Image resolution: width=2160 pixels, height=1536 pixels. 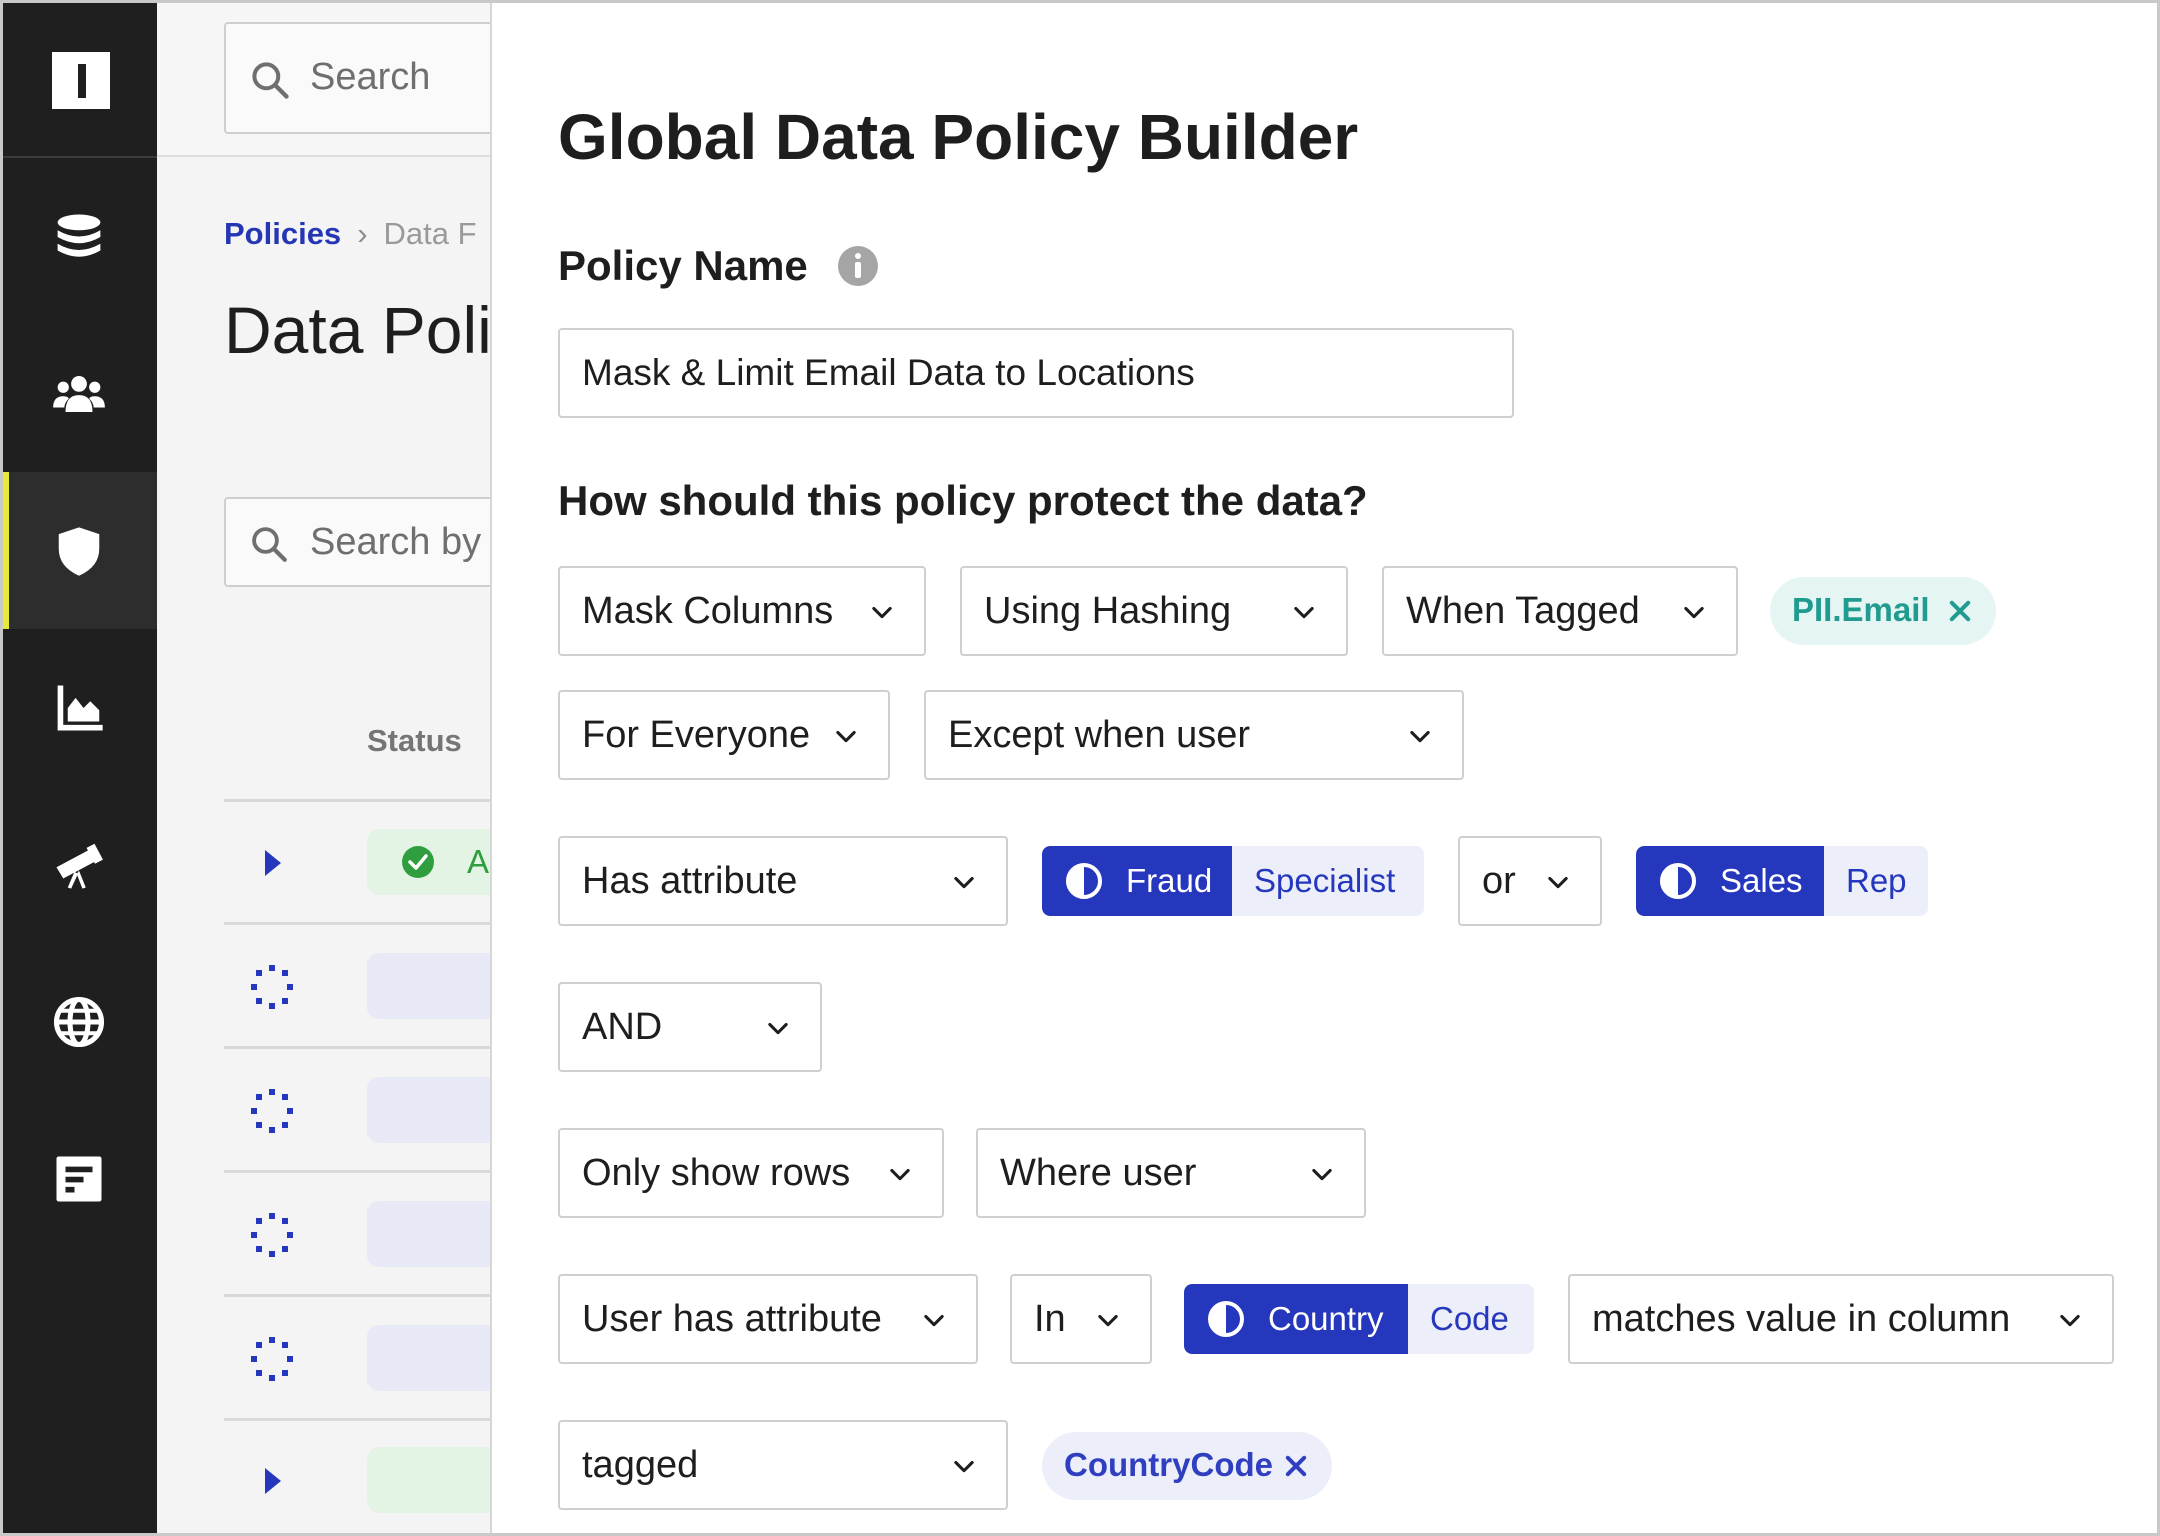 What do you see at coordinates (1761, 880) in the screenshot?
I see `attribute-key-label: Sales` at bounding box center [1761, 880].